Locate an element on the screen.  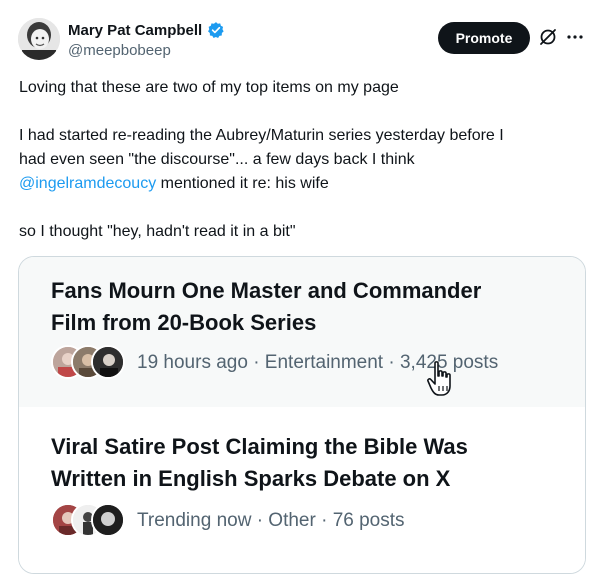
trend-title-line: Film from 20-Book Series is located at coordinates (184, 322).